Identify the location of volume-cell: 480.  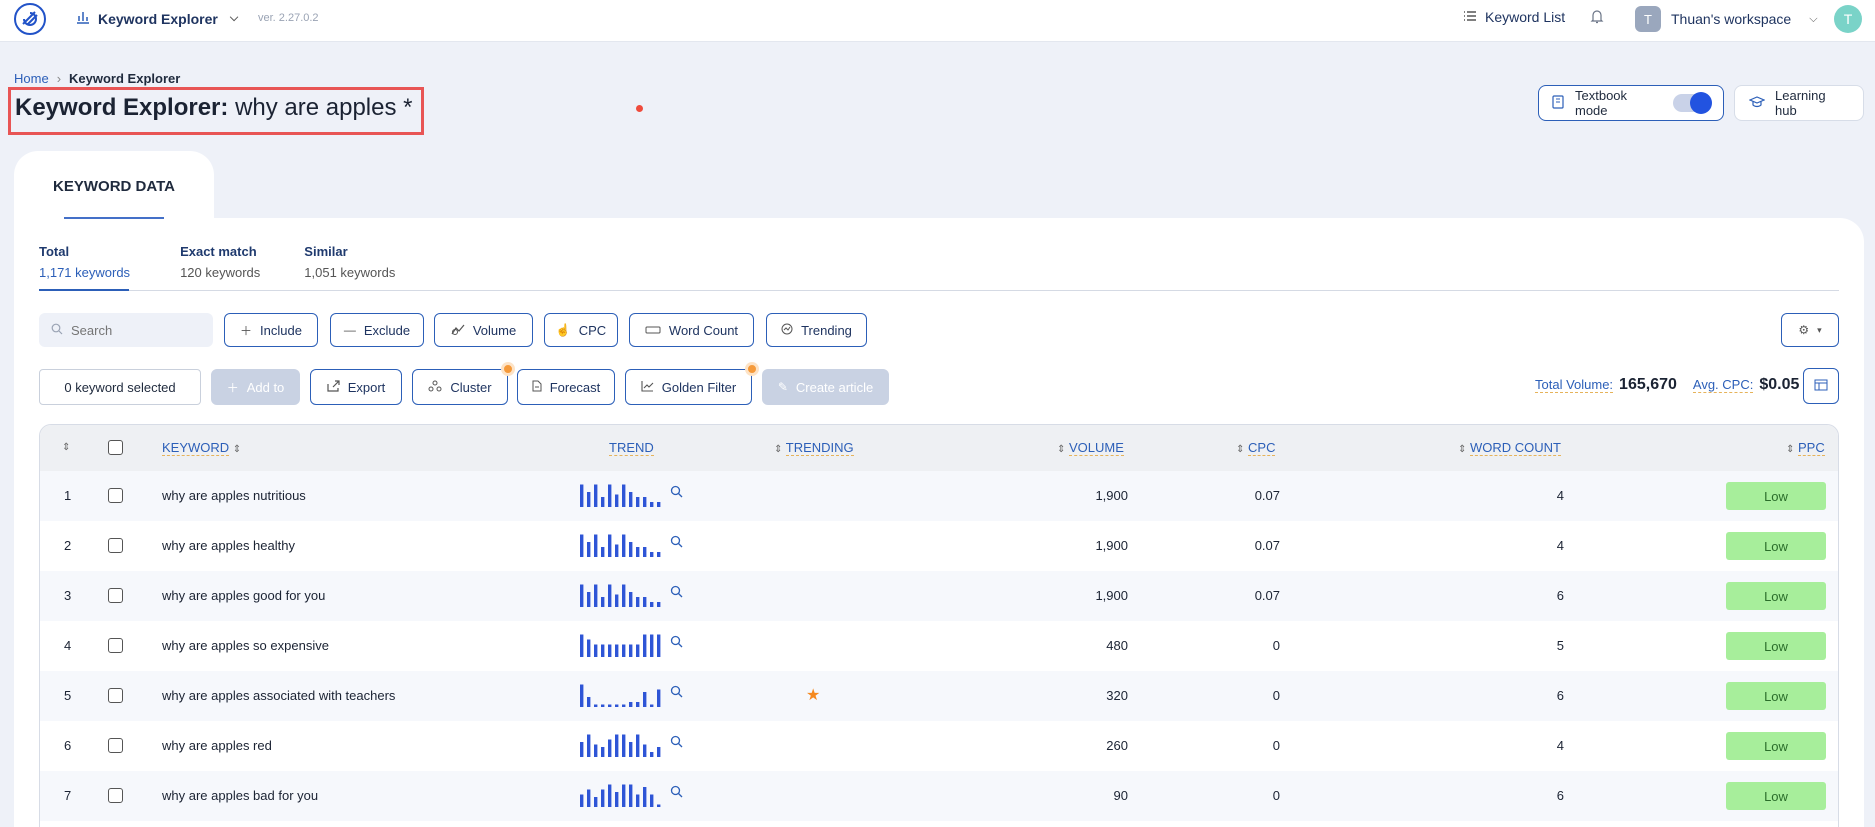
(1117, 645).